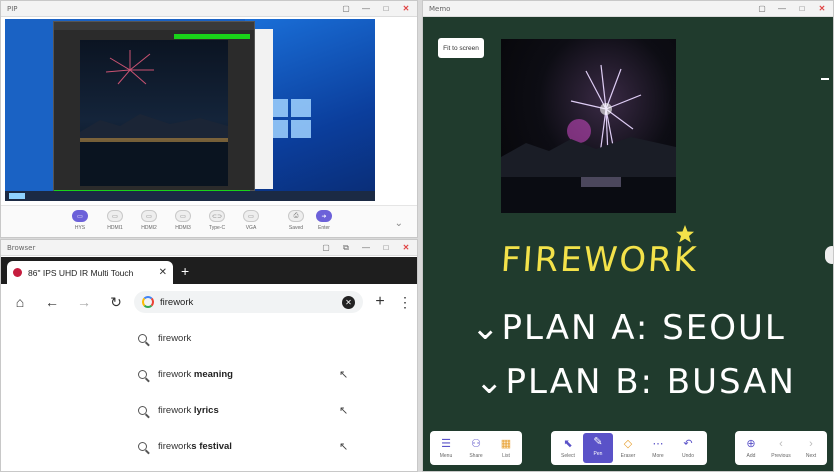 The width and height of the screenshot is (834, 472). I want to click on memo-snap-button: ▢, so click(762, 9).